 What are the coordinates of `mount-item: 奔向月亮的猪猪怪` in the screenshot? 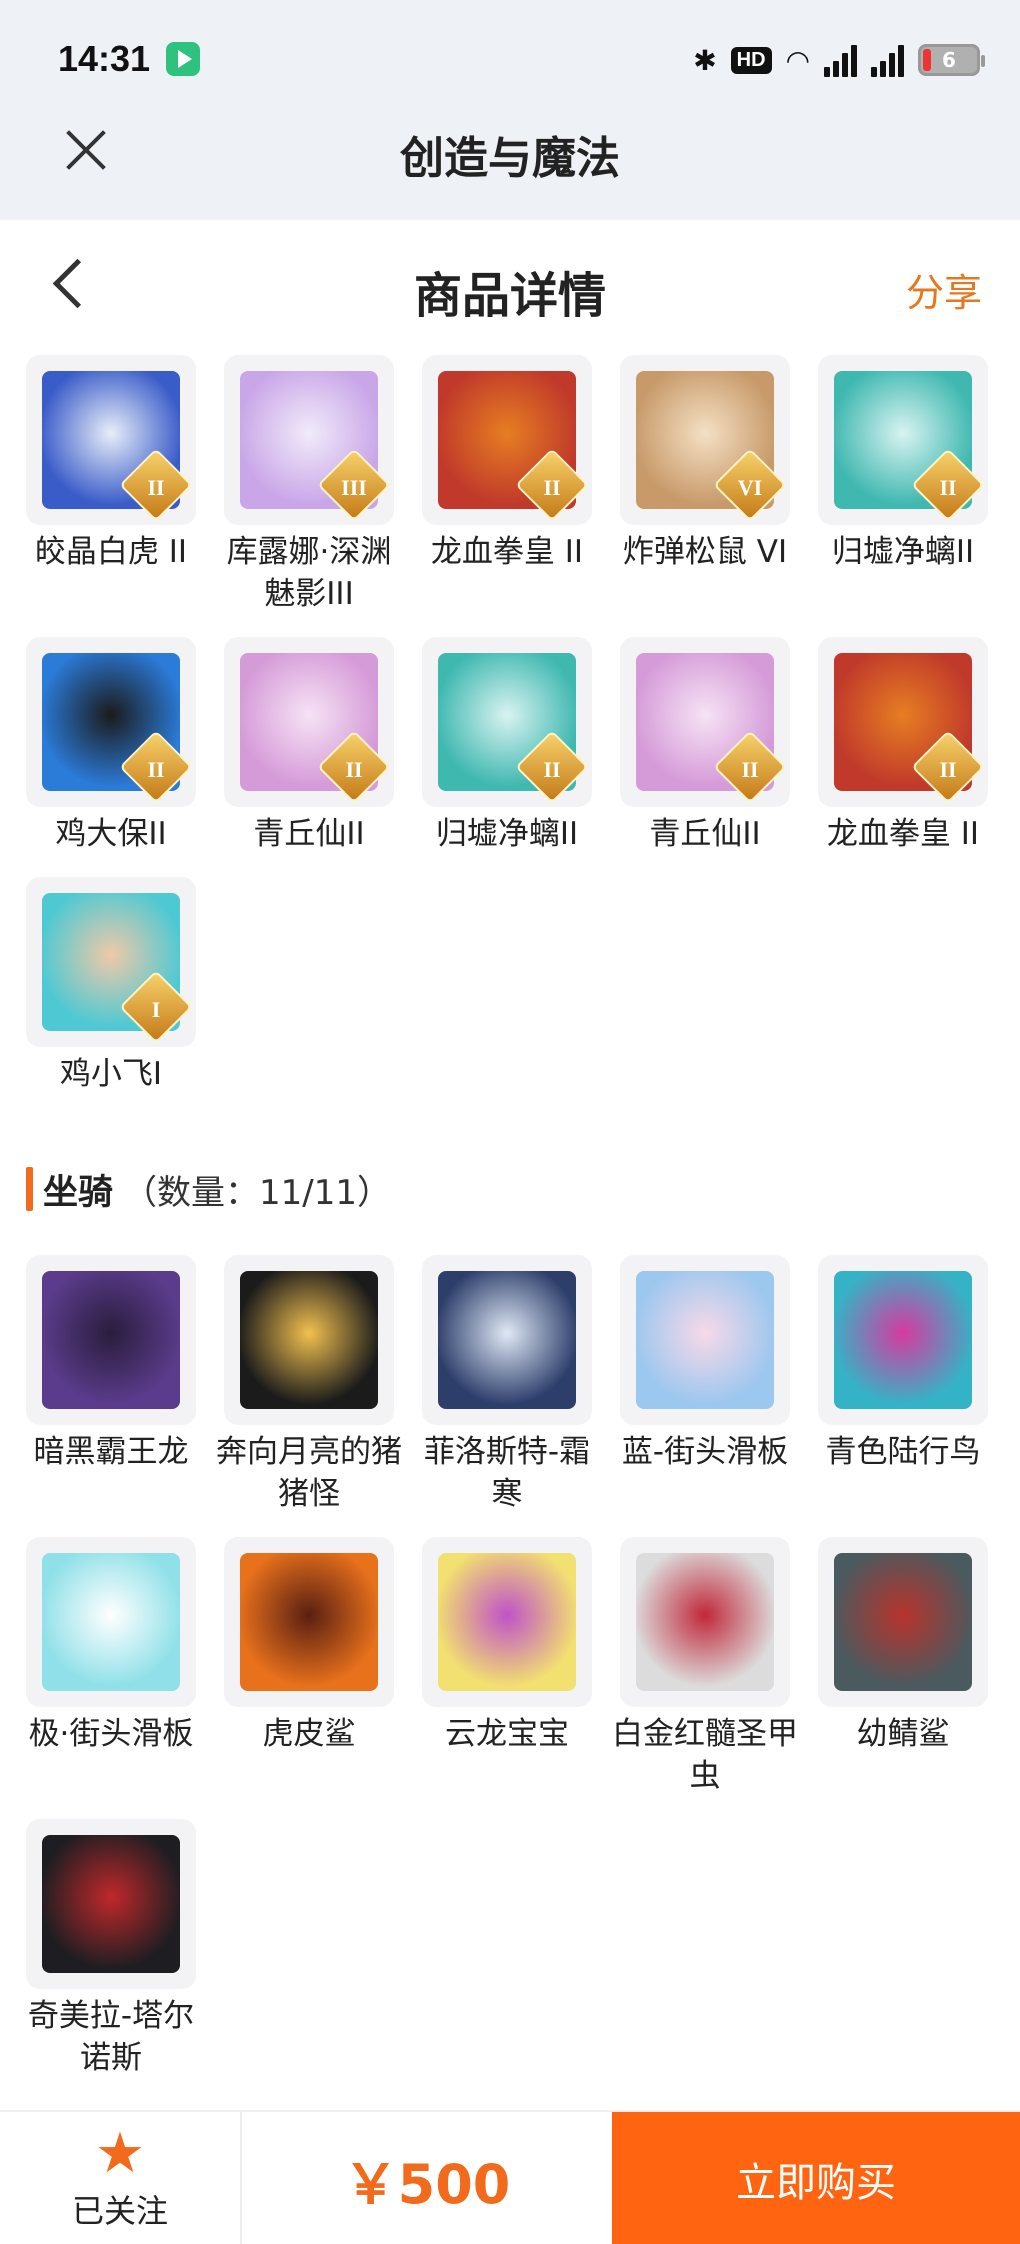 It's located at (309, 1385).